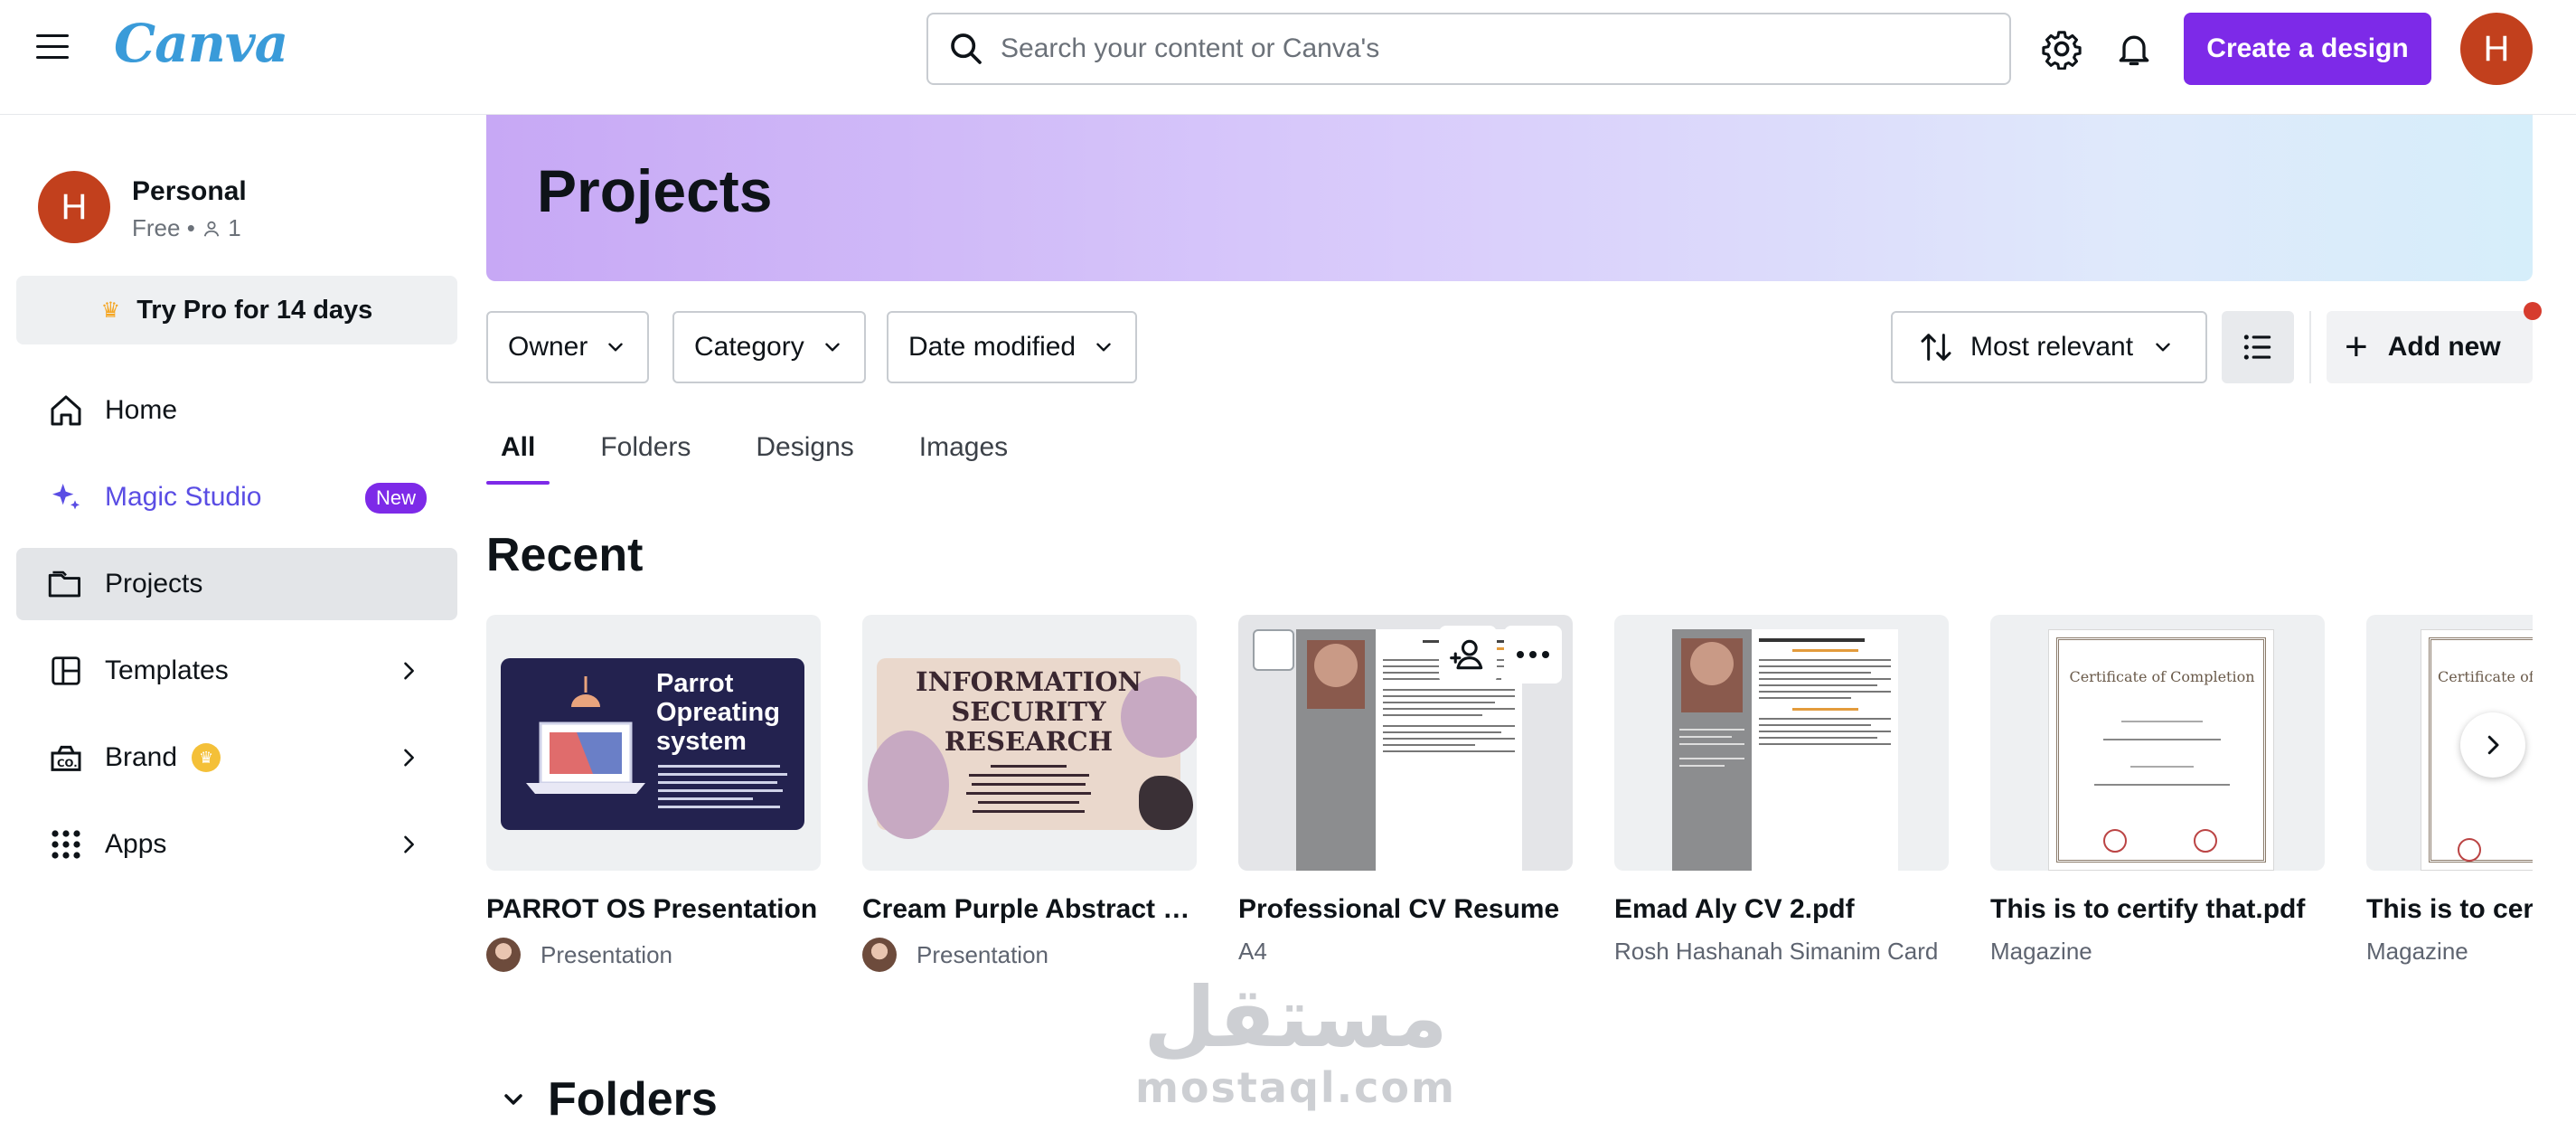 The width and height of the screenshot is (2576, 1141). What do you see at coordinates (154, 584) in the screenshot?
I see `sidebar-item-label: Projects` at bounding box center [154, 584].